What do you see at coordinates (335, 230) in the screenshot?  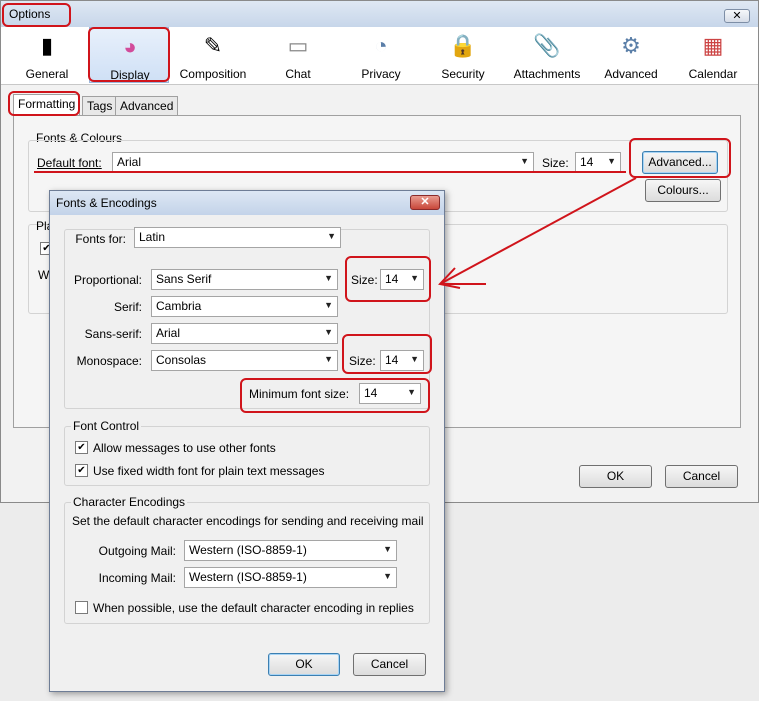 I see `annotation-overlay` at bounding box center [335, 230].